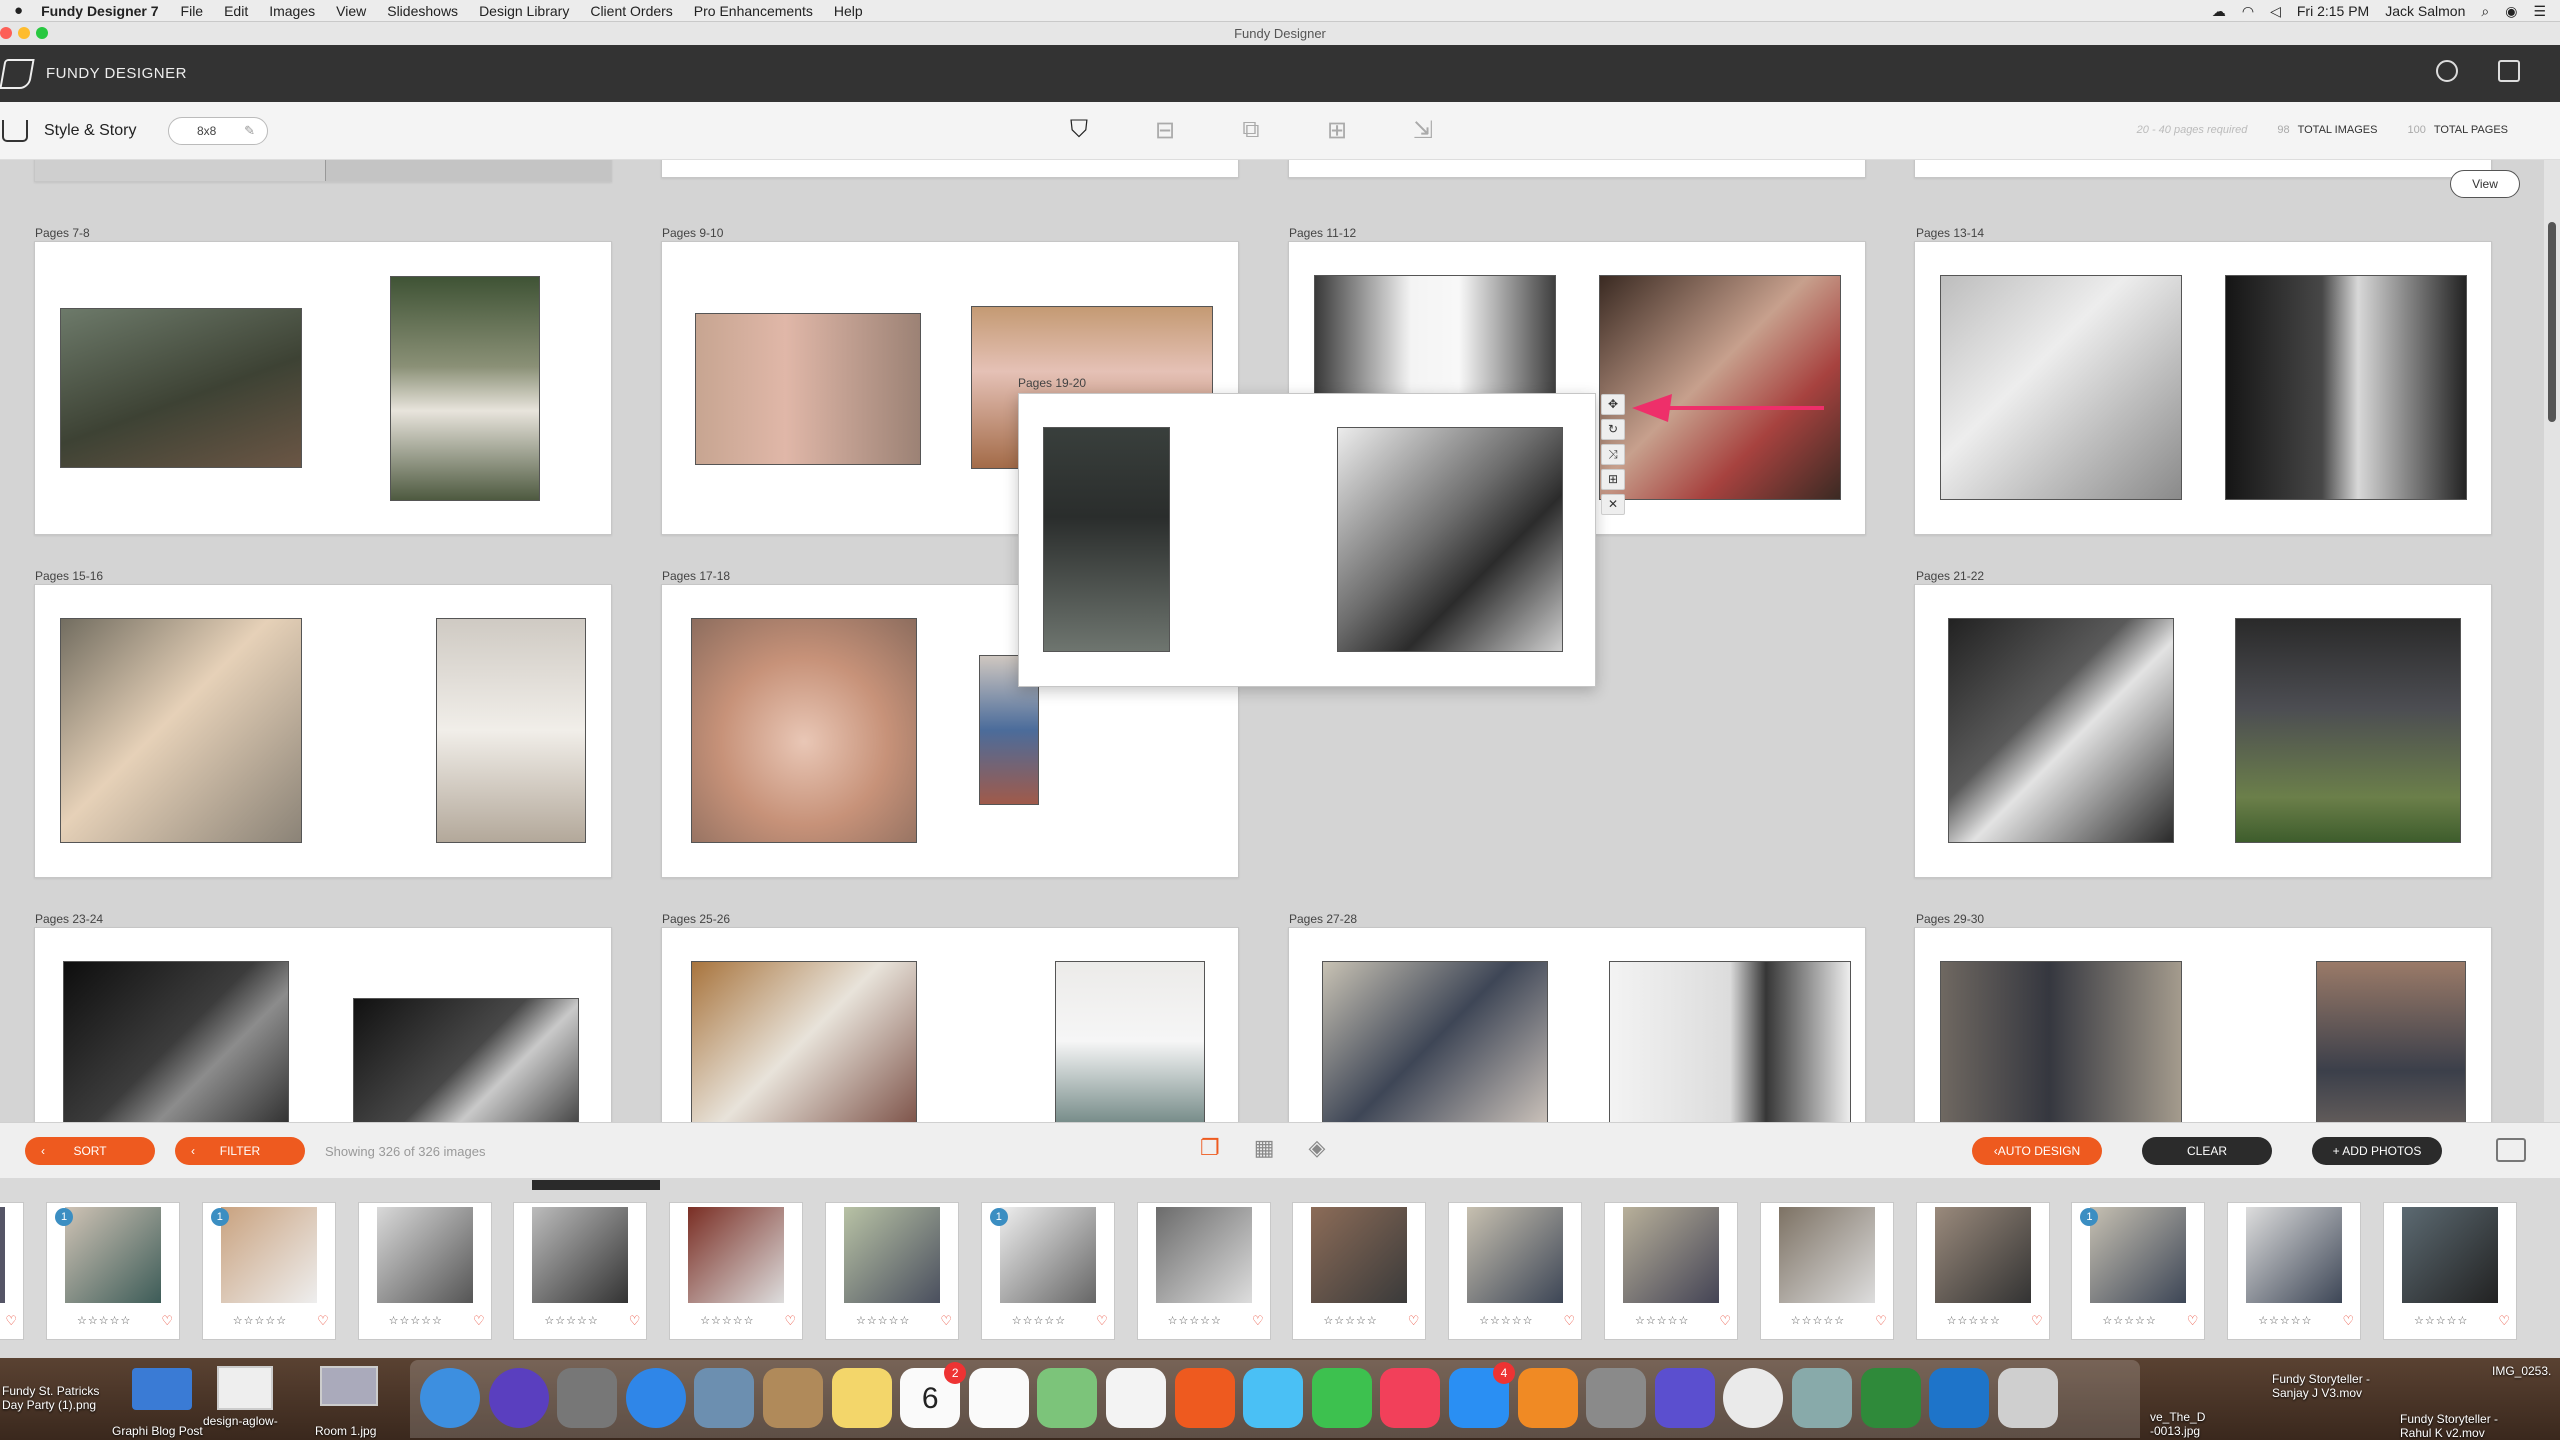  Describe the element at coordinates (2511, 11) in the screenshot. I see `siri-icon: ◉` at that location.